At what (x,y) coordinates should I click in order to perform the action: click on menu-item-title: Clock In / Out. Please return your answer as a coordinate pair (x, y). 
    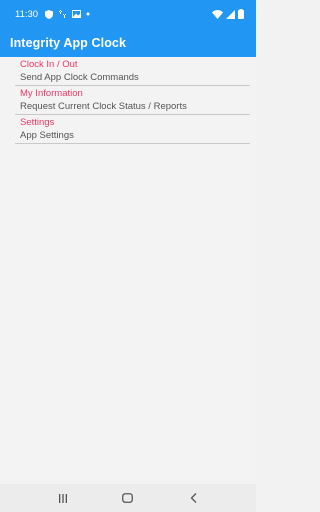
    Looking at the image, I should click on (49, 64).